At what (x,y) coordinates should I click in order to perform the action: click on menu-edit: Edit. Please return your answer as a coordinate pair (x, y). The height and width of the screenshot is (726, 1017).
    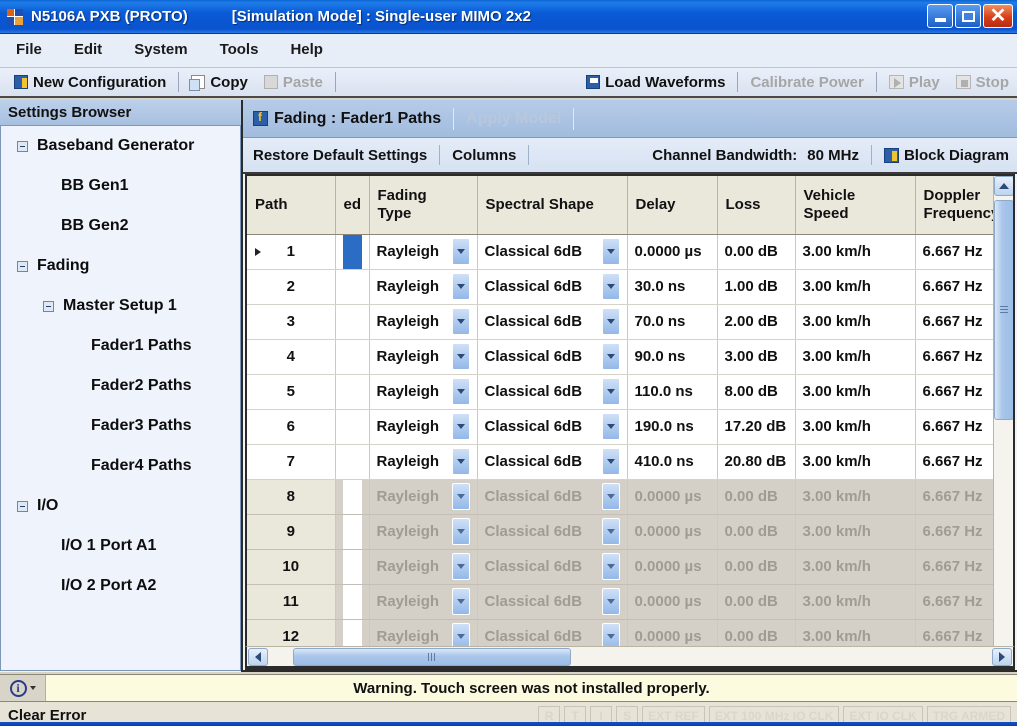
    Looking at the image, I should click on (88, 49).